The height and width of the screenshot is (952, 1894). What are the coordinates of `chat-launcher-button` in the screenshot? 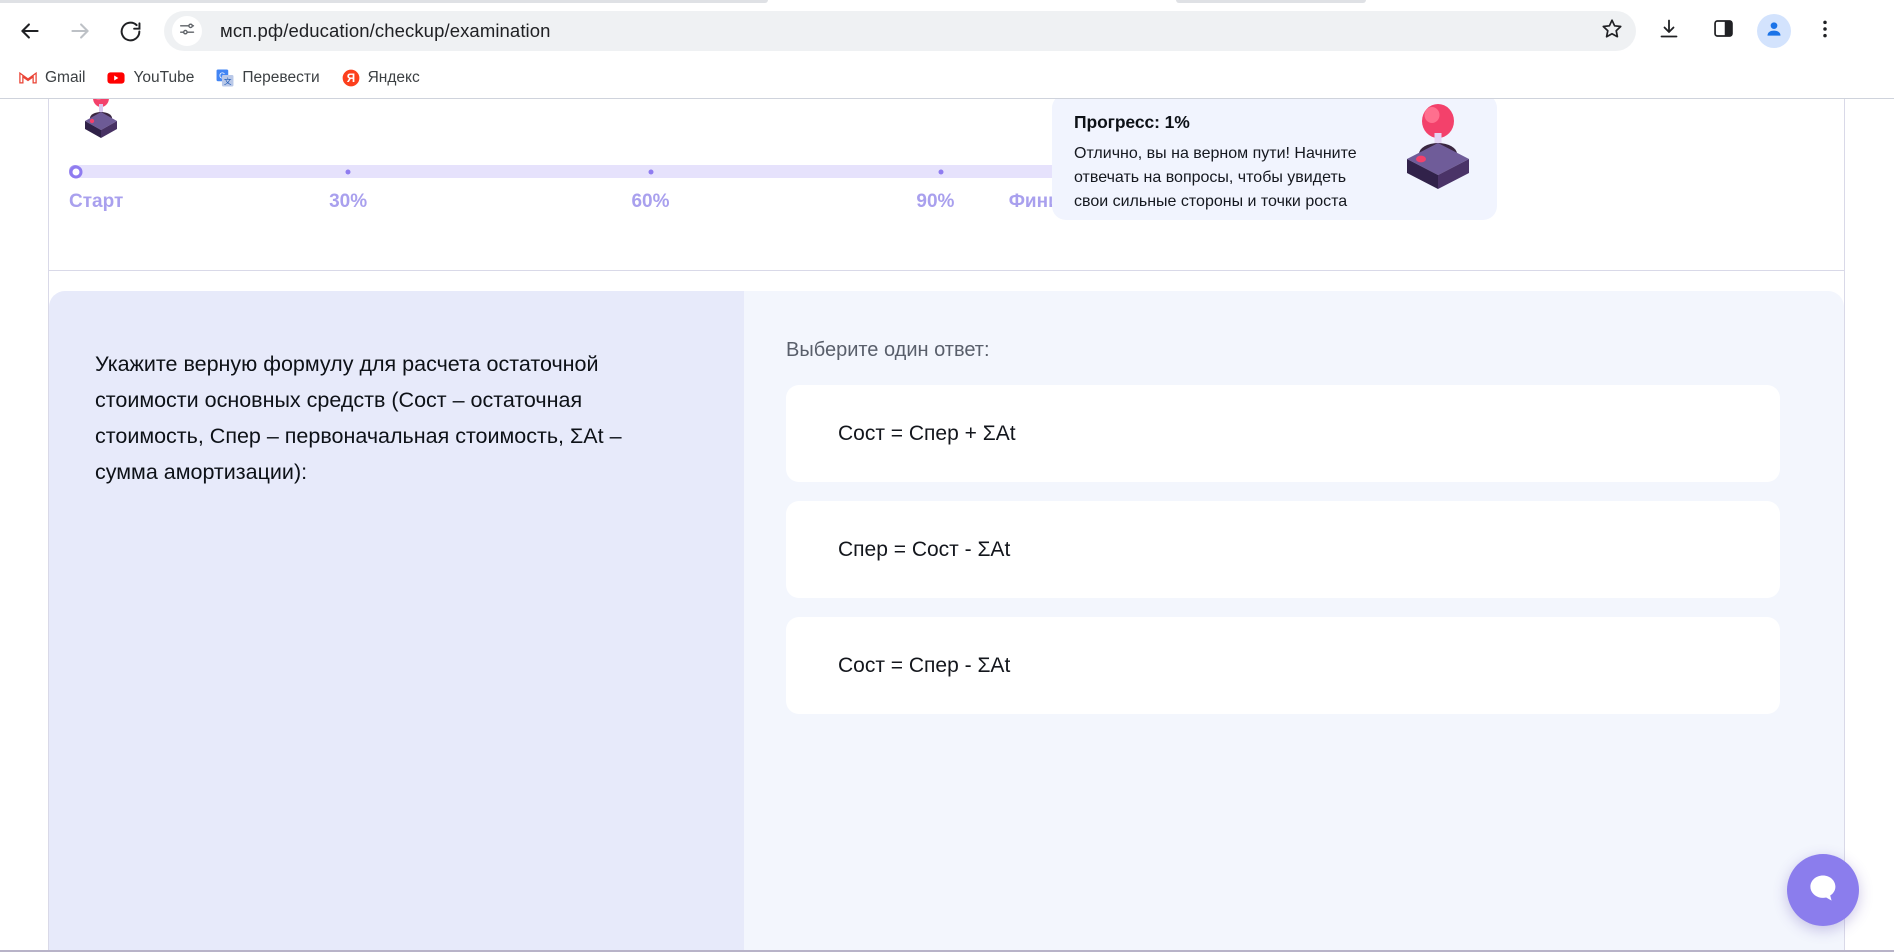 It's located at (1823, 890).